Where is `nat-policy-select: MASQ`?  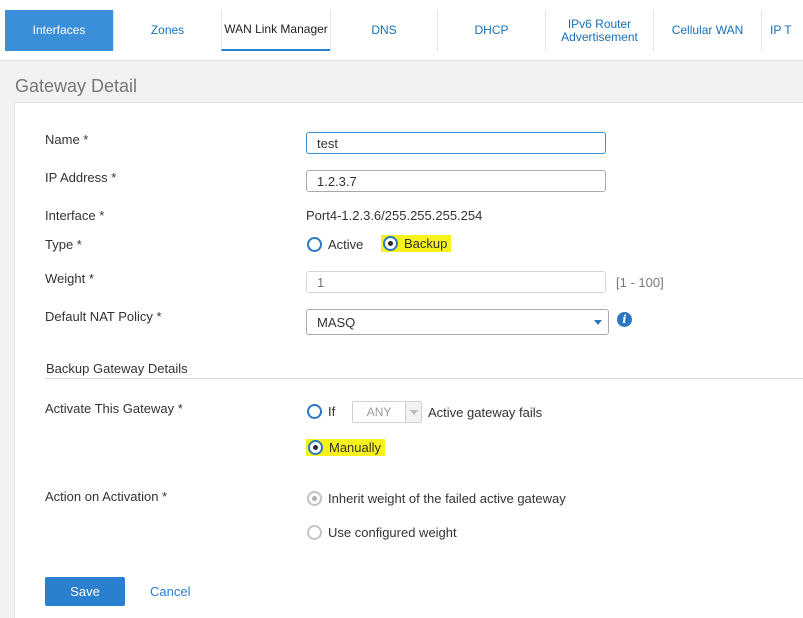 nat-policy-select: MASQ is located at coordinates (457, 322).